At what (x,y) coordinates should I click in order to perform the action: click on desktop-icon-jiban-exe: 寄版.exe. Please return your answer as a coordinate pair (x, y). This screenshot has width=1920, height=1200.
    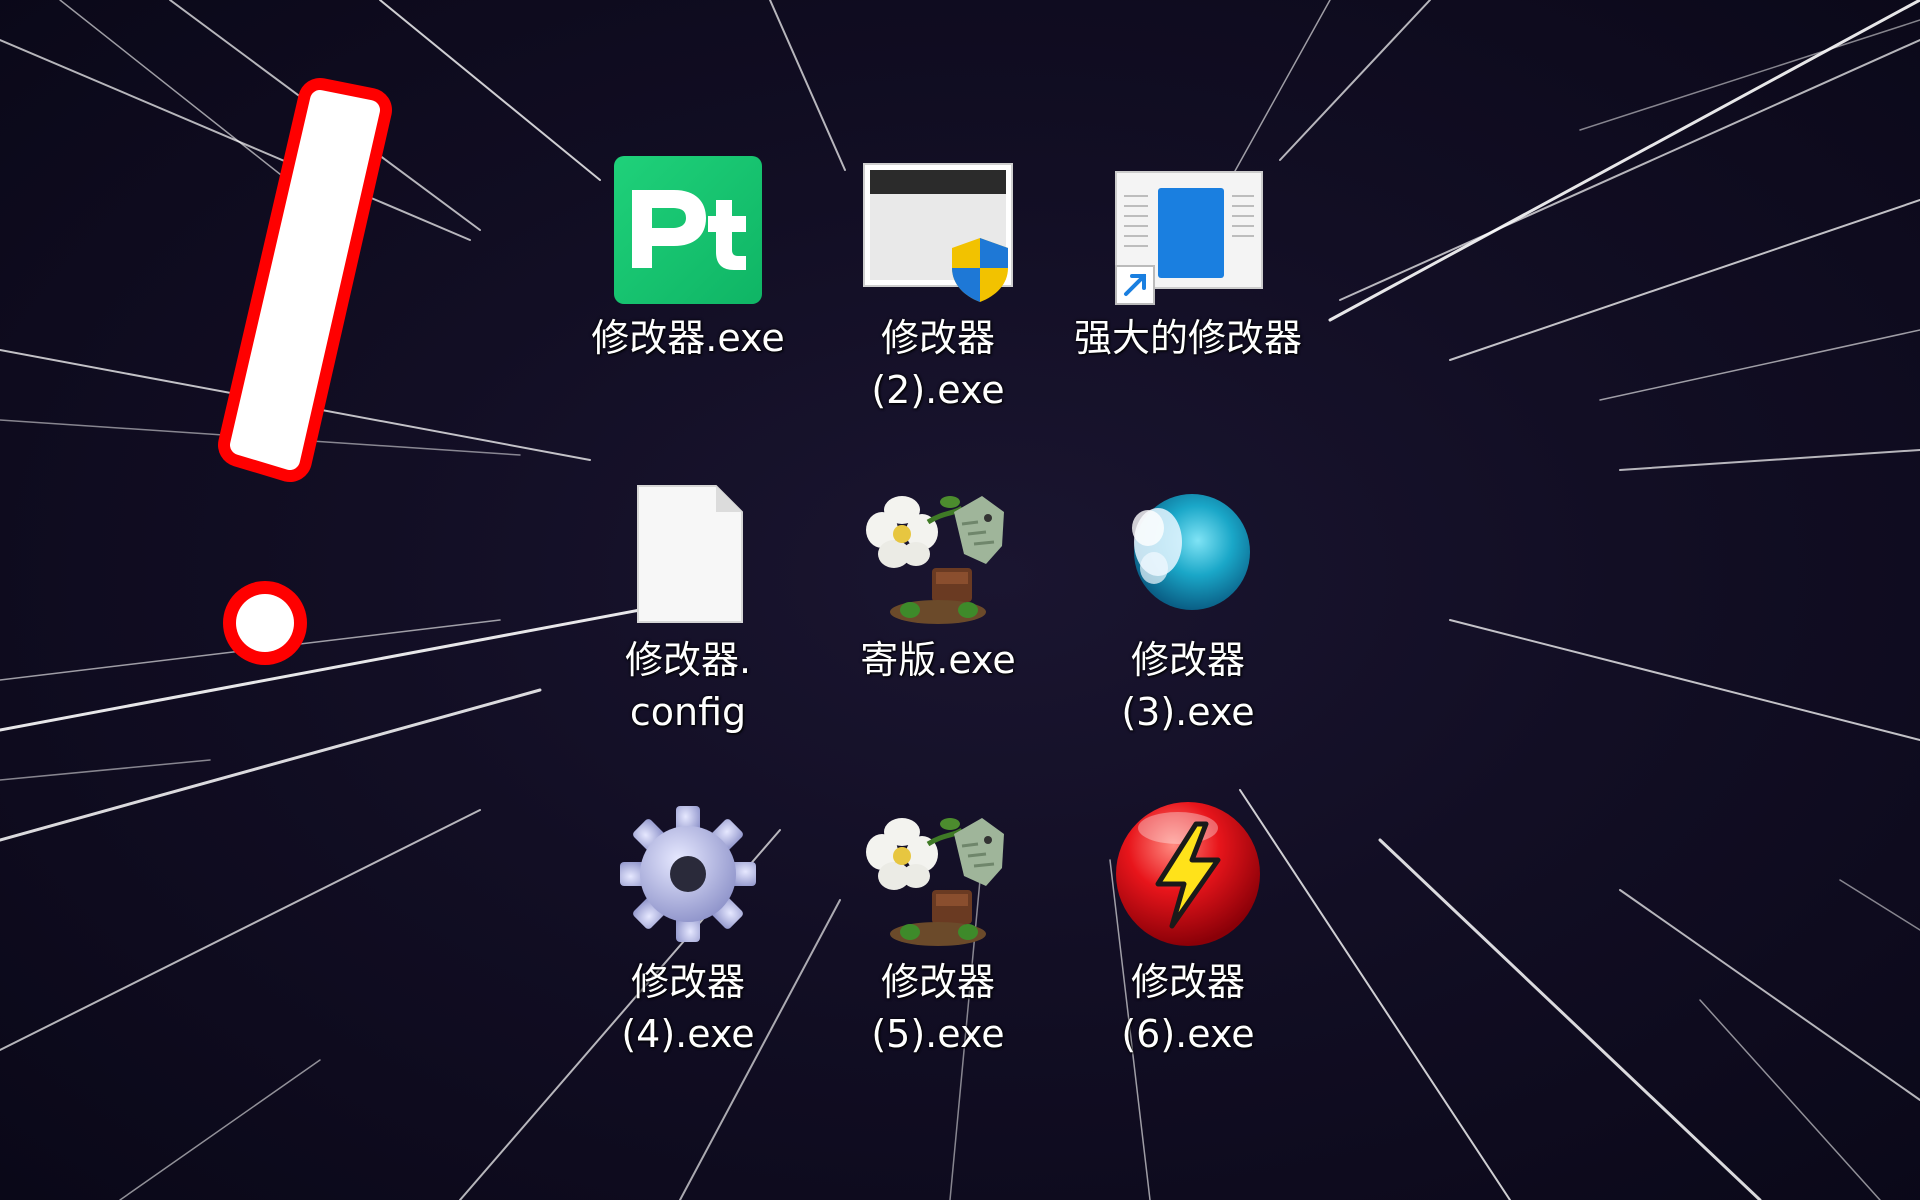
    Looking at the image, I should click on (938, 622).